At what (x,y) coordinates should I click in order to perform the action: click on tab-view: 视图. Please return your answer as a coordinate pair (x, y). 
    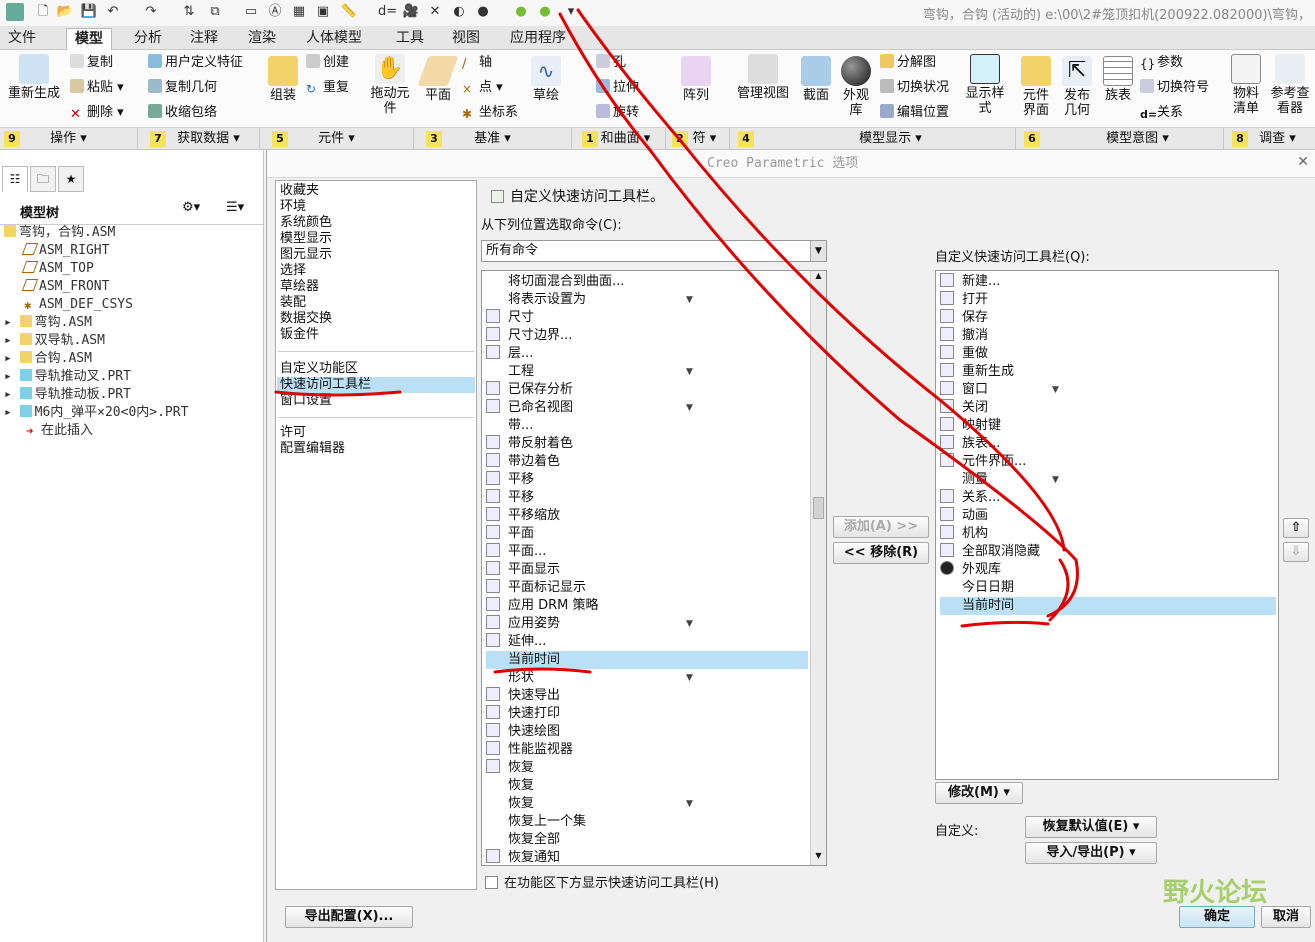
    Looking at the image, I should click on (466, 39).